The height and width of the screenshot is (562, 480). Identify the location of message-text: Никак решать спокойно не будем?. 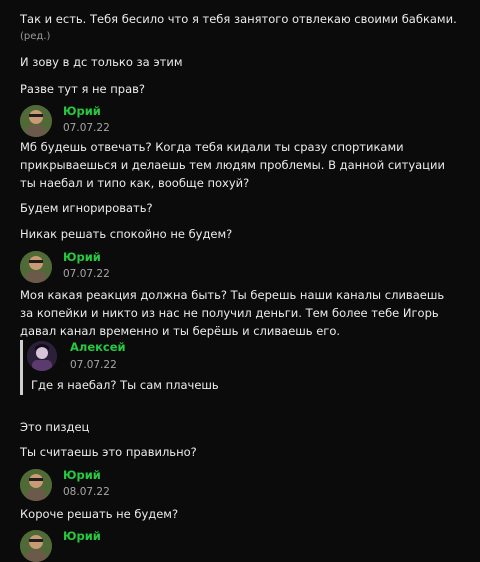
(126, 234).